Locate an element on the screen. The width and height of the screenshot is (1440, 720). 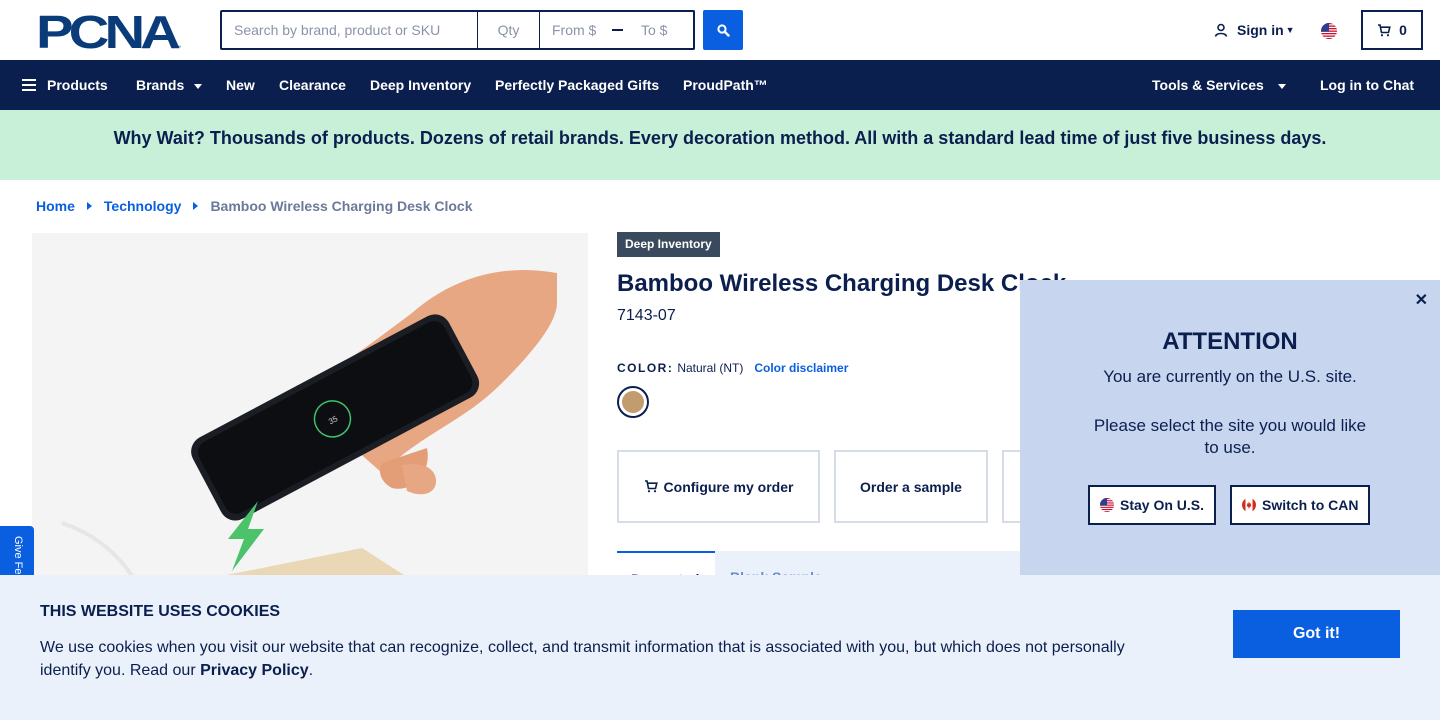
sign-in-button: Sign in ▼ is located at coordinates (1254, 30).